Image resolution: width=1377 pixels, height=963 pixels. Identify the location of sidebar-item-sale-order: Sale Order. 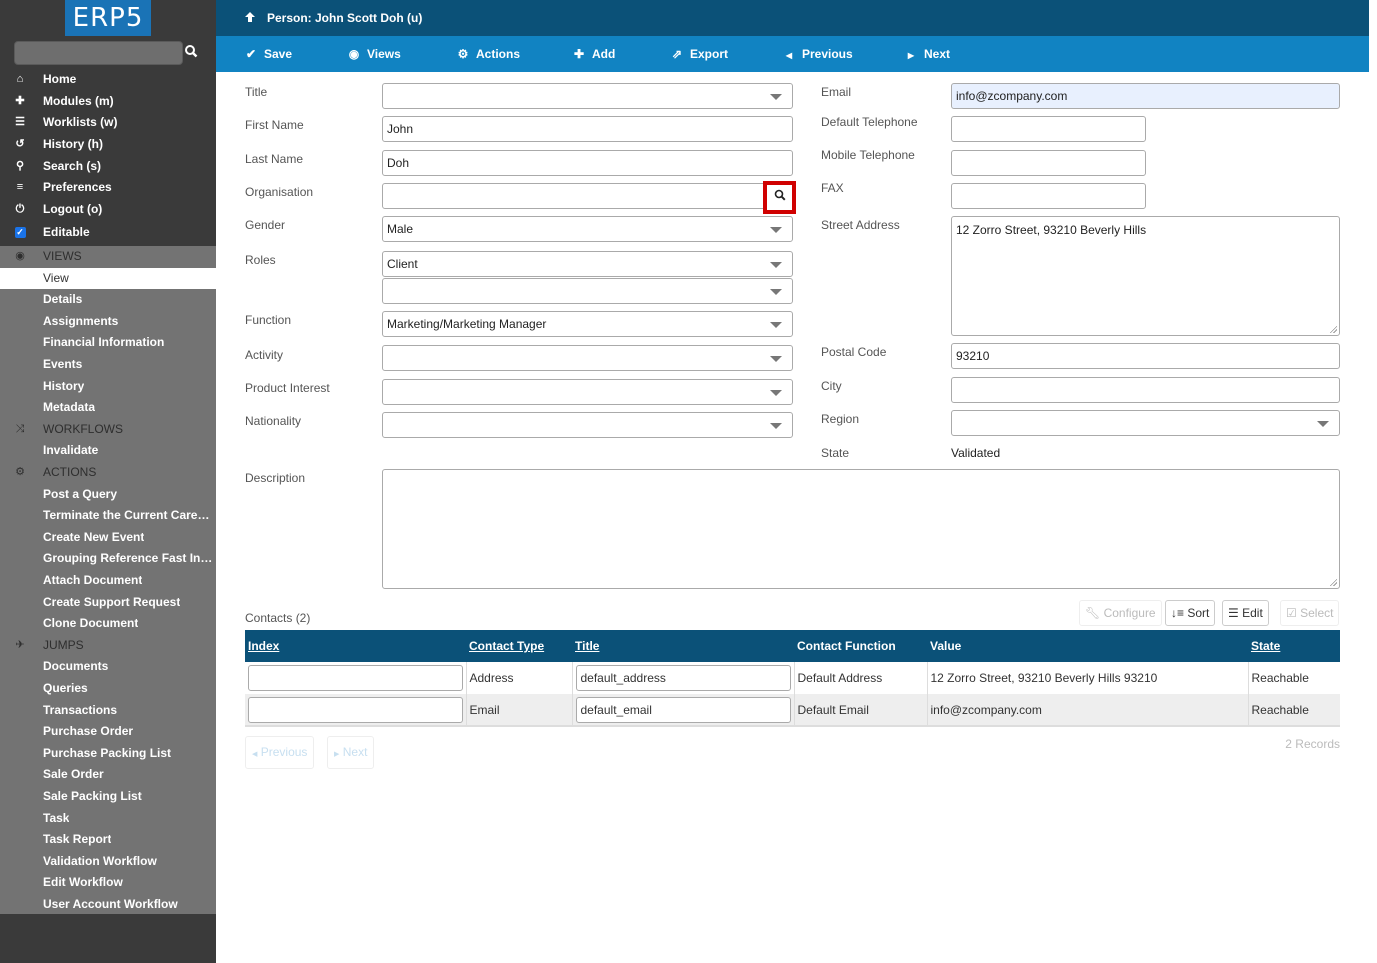
(108, 775).